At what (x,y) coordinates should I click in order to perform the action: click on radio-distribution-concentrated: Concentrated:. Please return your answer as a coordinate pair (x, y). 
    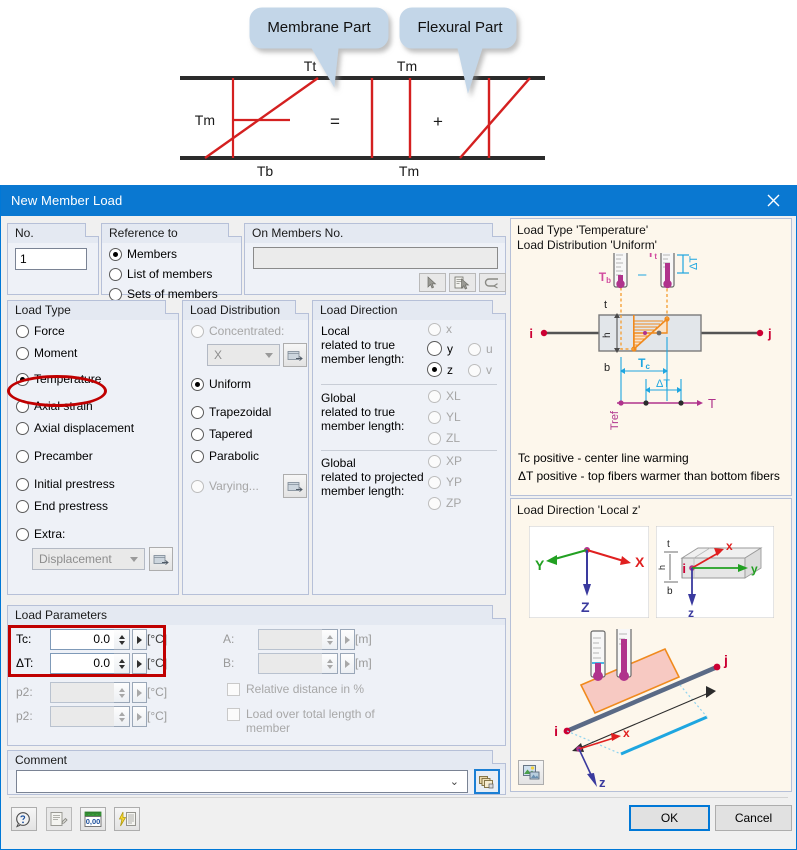
    Looking at the image, I should click on (237, 331).